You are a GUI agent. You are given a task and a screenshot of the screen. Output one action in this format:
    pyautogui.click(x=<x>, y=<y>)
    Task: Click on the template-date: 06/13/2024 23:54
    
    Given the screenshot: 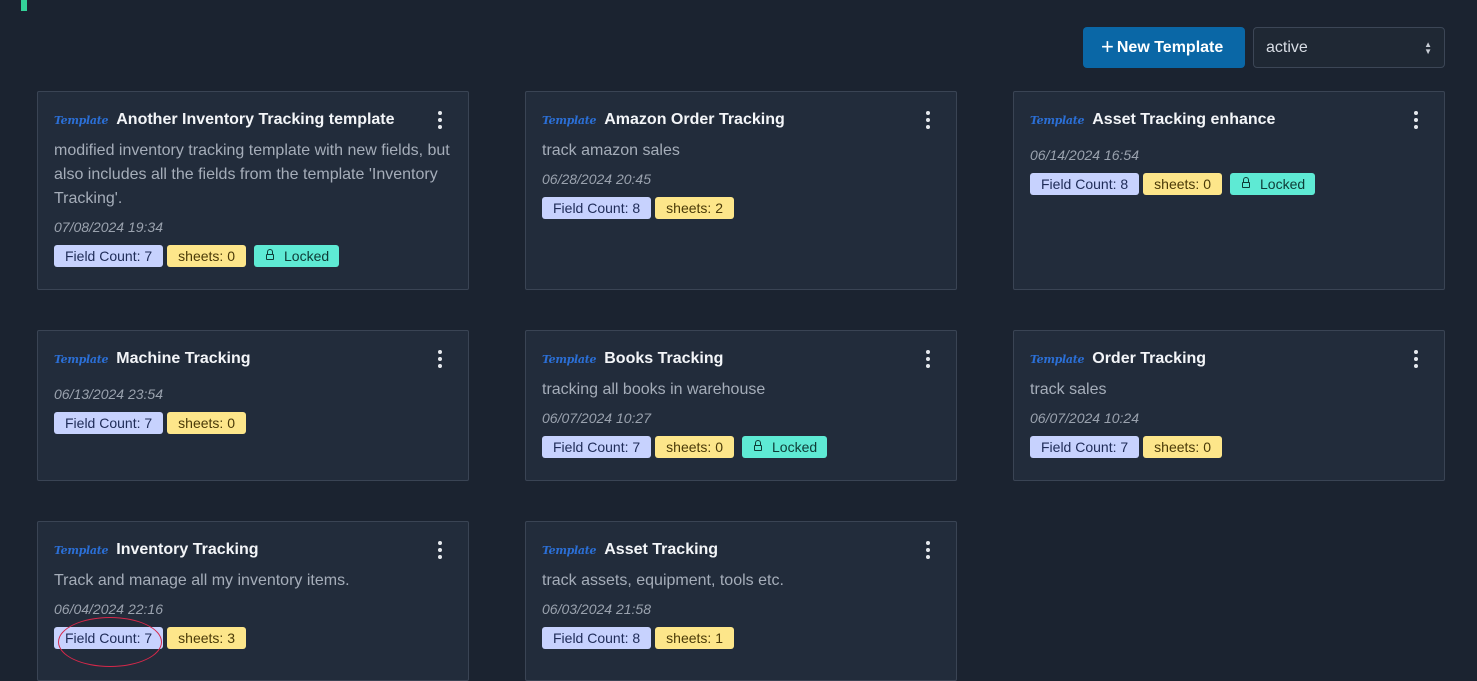 What is the action you would take?
    pyautogui.click(x=108, y=394)
    